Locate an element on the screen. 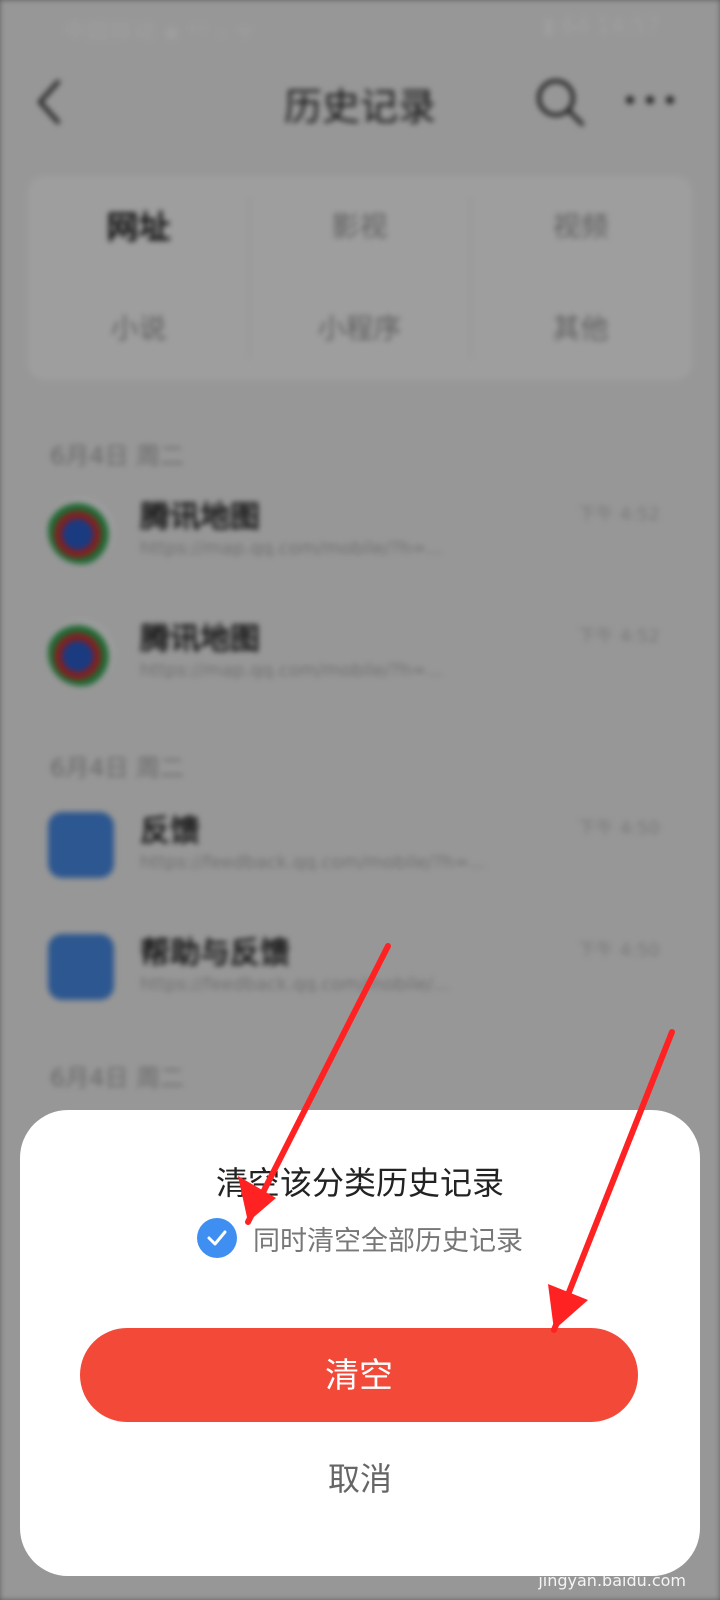 Image resolution: width=720 pixels, height=1600 pixels. clear-all-checkbox-row: 同时清空全部历史记录 is located at coordinates (360, 1238).